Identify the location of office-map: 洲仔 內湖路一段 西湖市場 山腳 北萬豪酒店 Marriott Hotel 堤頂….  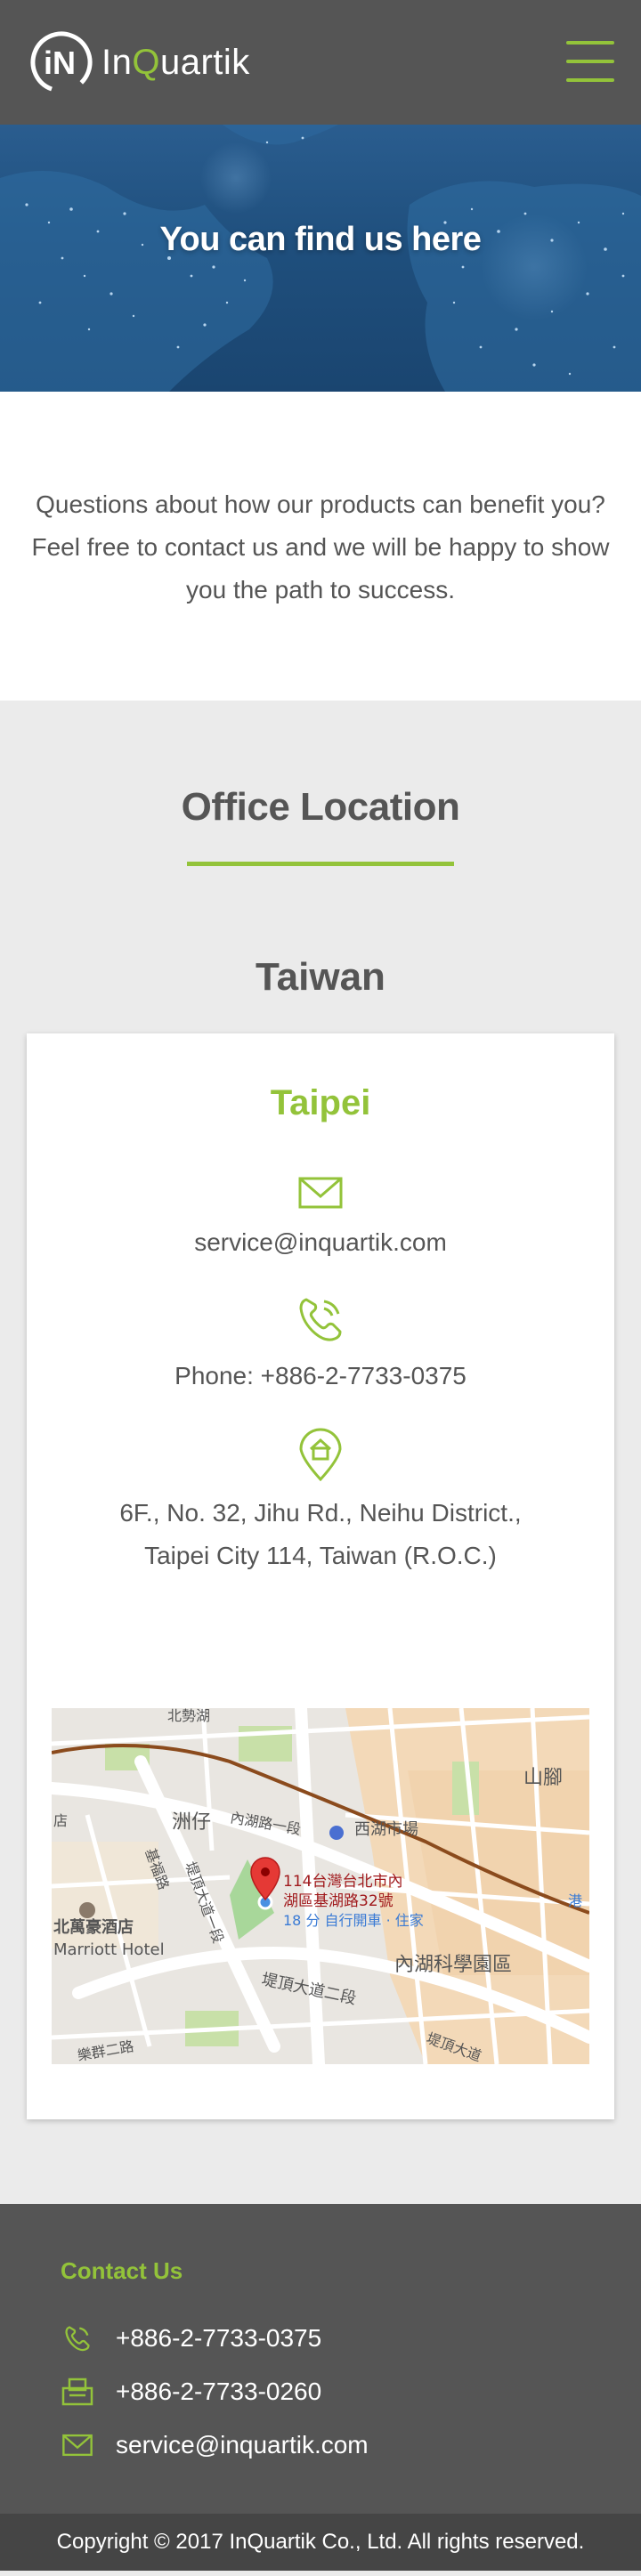
(320, 1886).